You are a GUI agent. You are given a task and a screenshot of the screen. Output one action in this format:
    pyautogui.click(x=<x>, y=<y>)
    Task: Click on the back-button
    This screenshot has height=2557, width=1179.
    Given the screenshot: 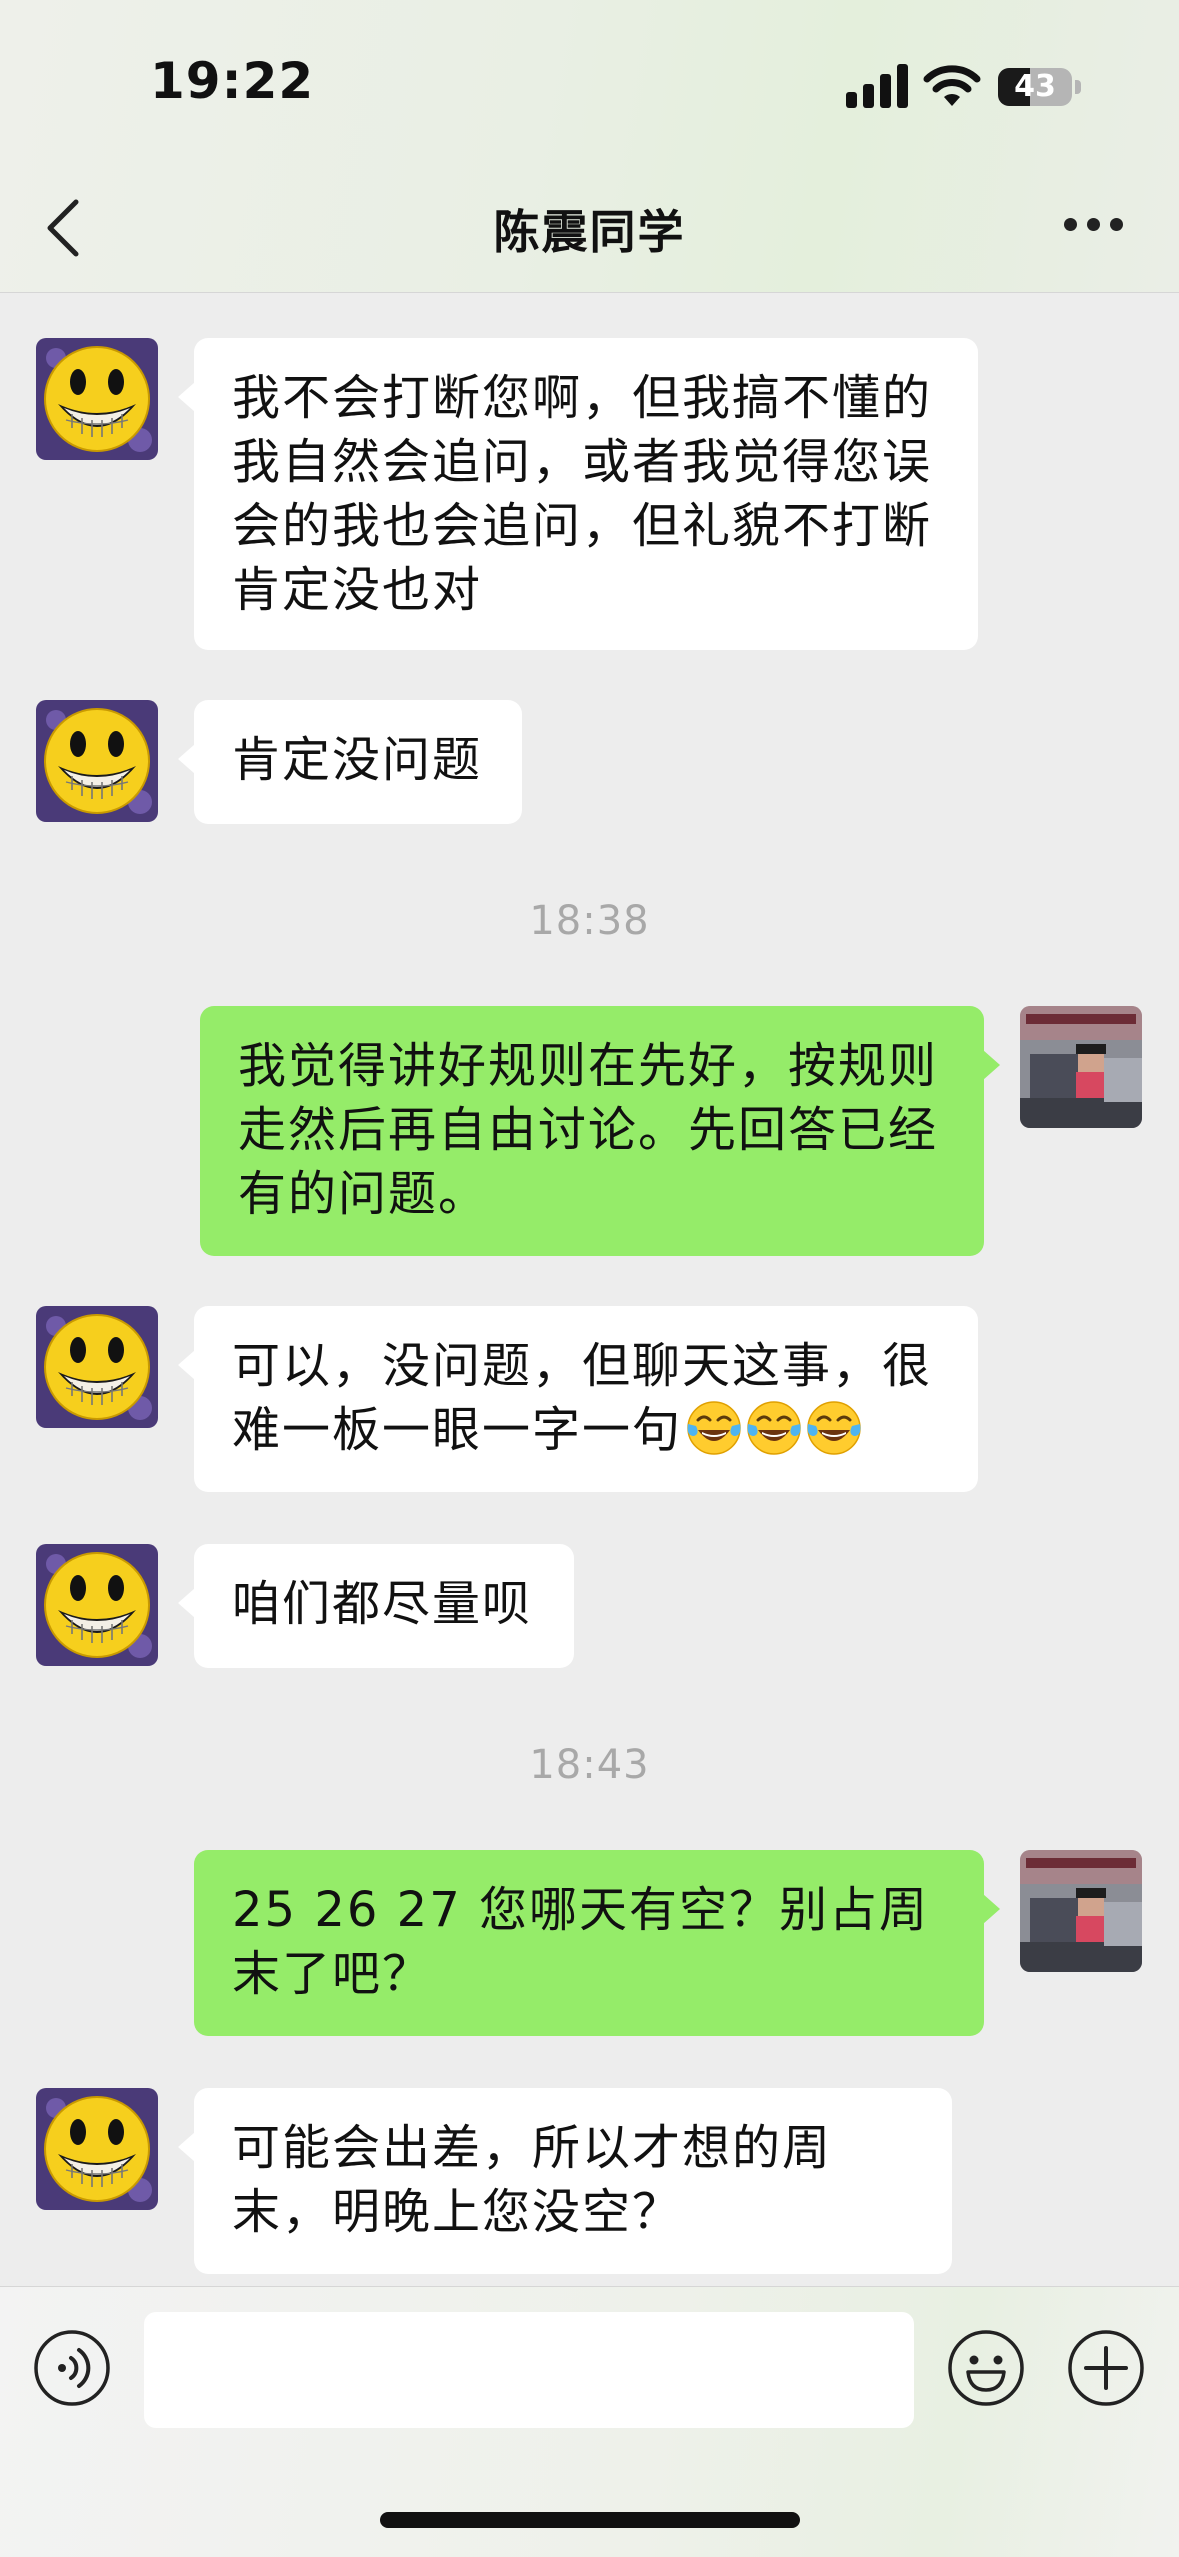 What is the action you would take?
    pyautogui.click(x=65, y=228)
    